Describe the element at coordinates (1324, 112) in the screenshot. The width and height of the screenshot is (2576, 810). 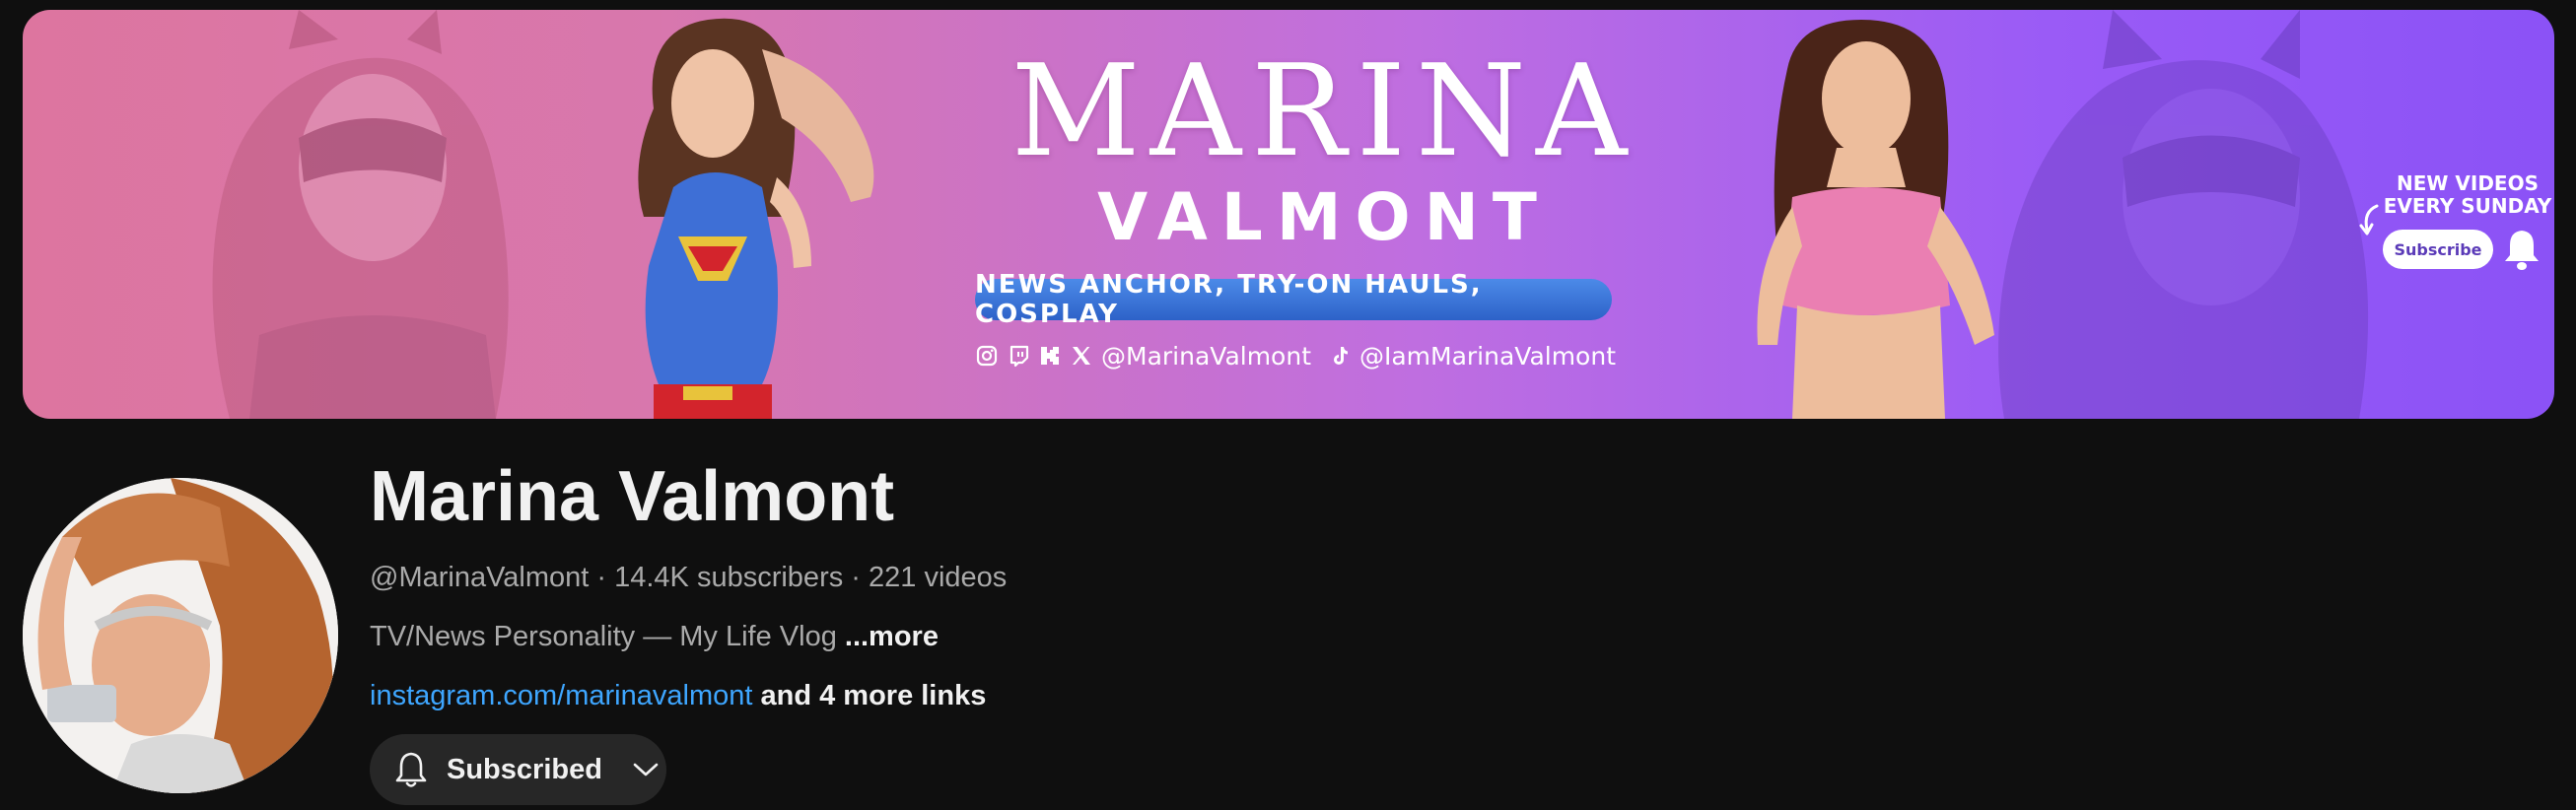
I see `banner-brand-first-name: MARINA` at that location.